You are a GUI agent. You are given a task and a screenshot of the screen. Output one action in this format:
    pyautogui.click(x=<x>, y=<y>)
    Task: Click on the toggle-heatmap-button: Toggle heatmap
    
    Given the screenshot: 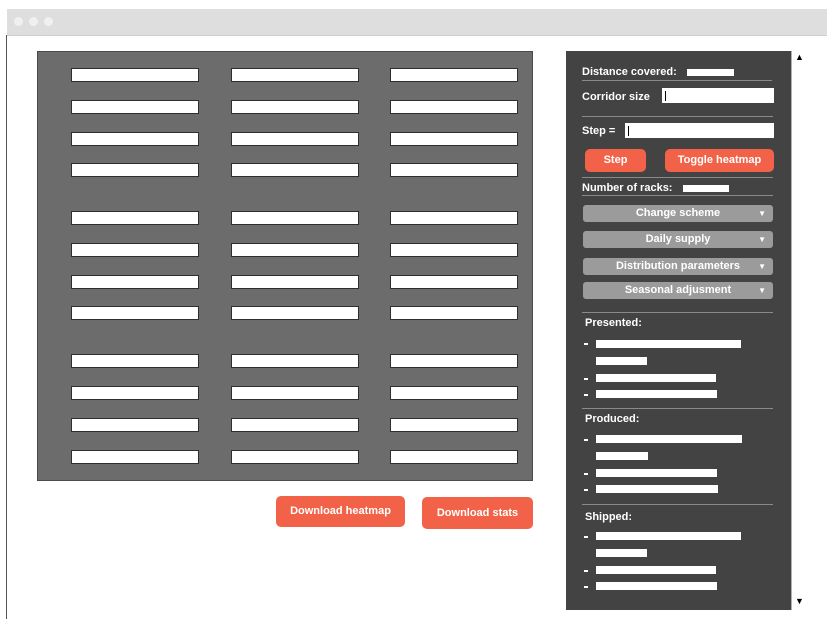 What is the action you would take?
    pyautogui.click(x=719, y=160)
    